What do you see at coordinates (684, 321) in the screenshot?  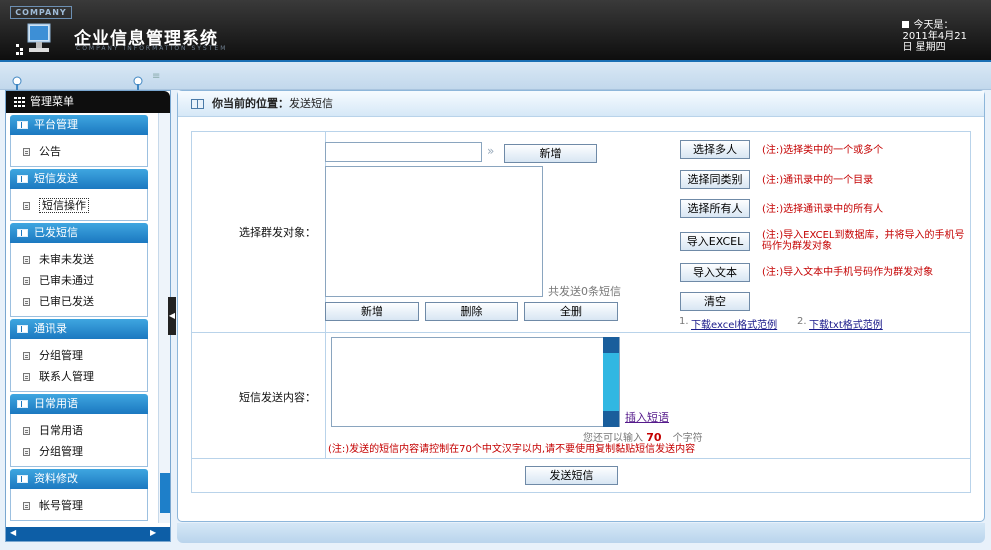 I see `excel-link-num: 1.` at bounding box center [684, 321].